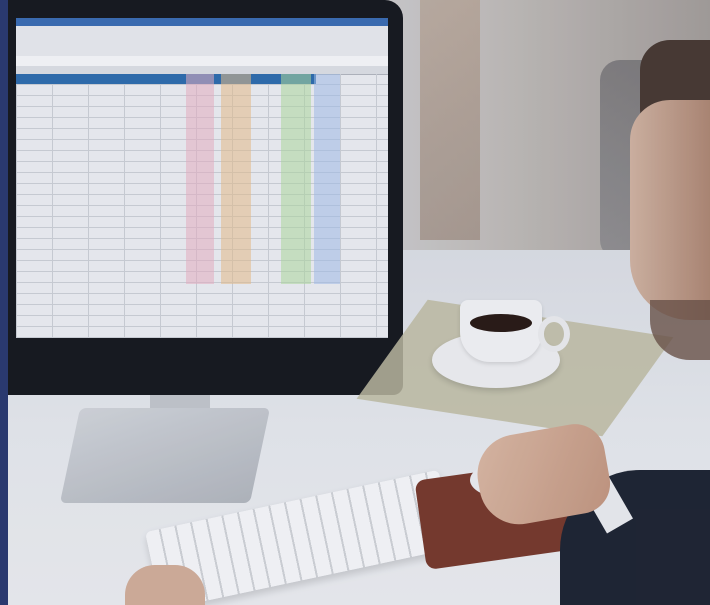 The width and height of the screenshot is (710, 605). Describe the element at coordinates (554, 334) in the screenshot. I see `cup-handle` at that location.